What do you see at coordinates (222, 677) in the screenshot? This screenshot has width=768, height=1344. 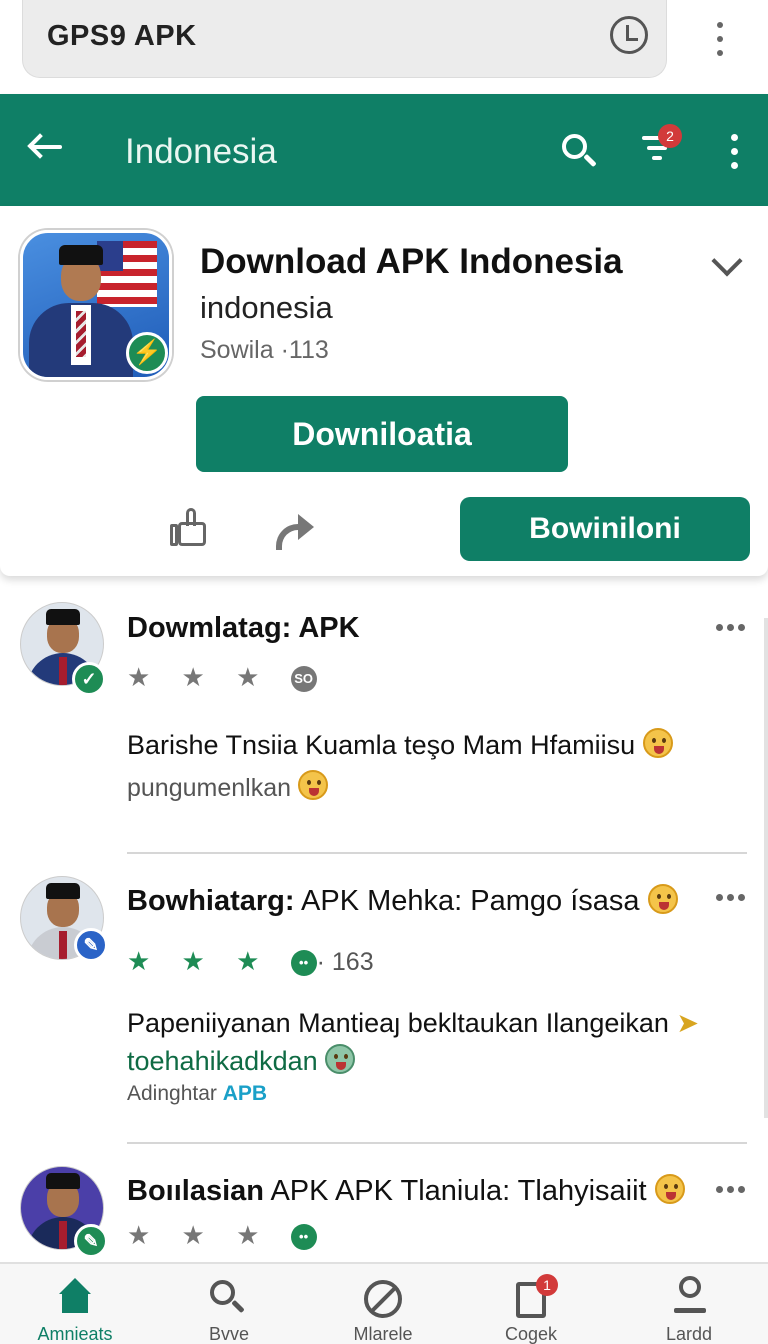 I see `rating-stars: ★ ★ ★ SO` at bounding box center [222, 677].